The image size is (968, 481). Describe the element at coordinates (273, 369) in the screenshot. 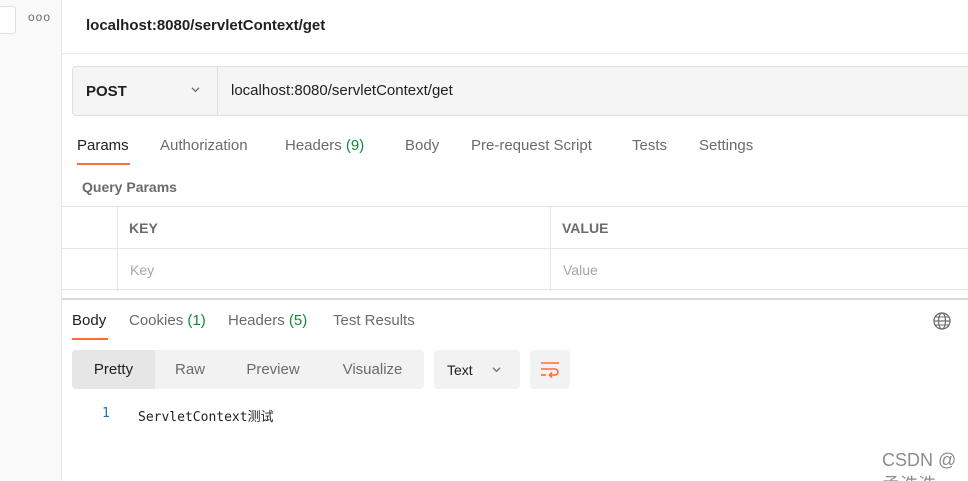

I see `preview-button: Preview` at that location.